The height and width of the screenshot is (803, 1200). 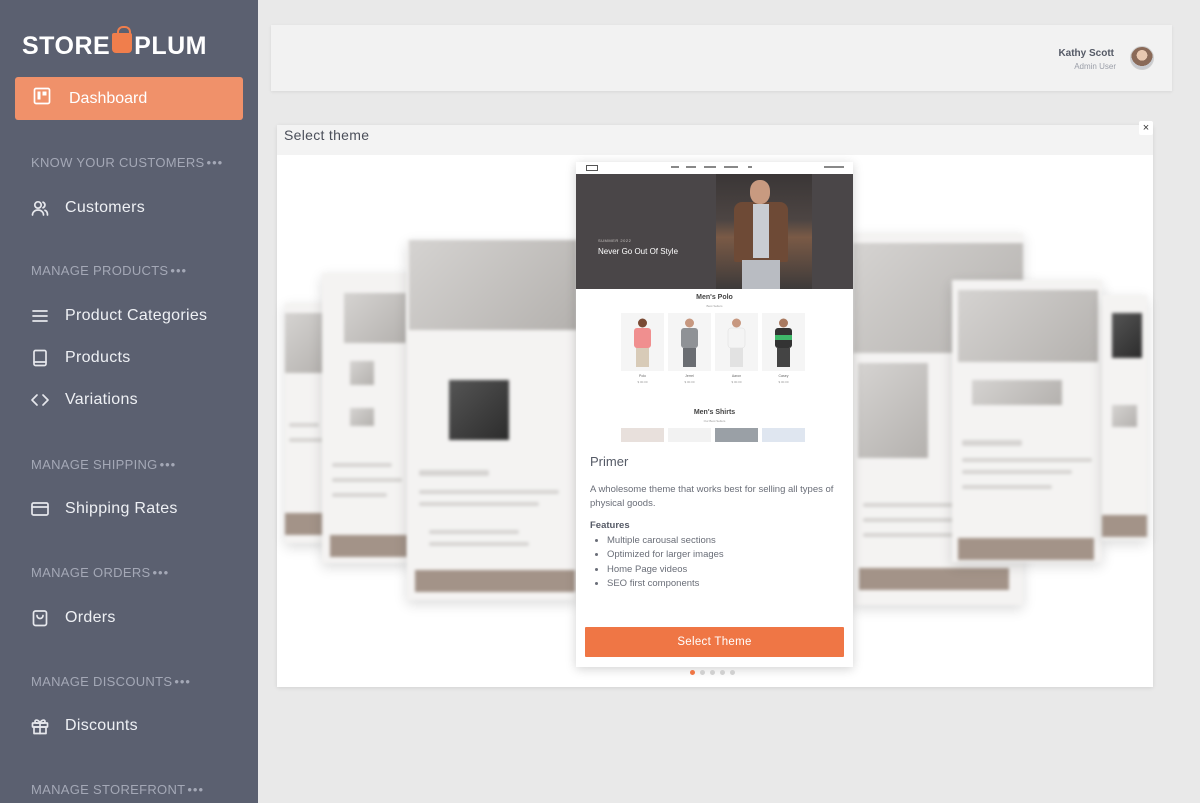 What do you see at coordinates (714, 297) in the screenshot?
I see `preview-section-title: Men's Polo` at bounding box center [714, 297].